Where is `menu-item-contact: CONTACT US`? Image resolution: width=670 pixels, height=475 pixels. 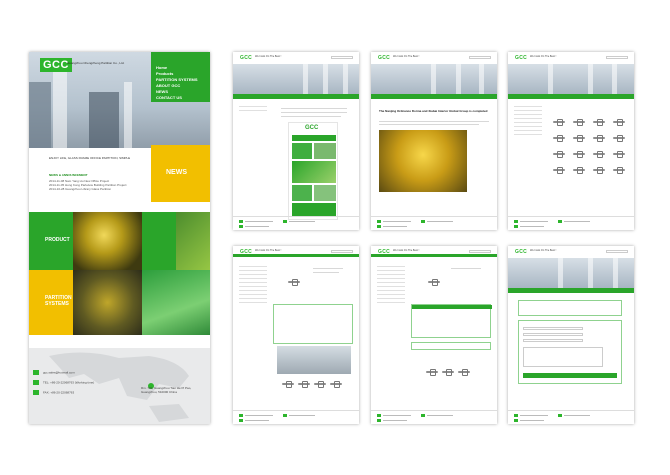
menu-item-contact: CONTACT US is located at coordinates (183, 98).